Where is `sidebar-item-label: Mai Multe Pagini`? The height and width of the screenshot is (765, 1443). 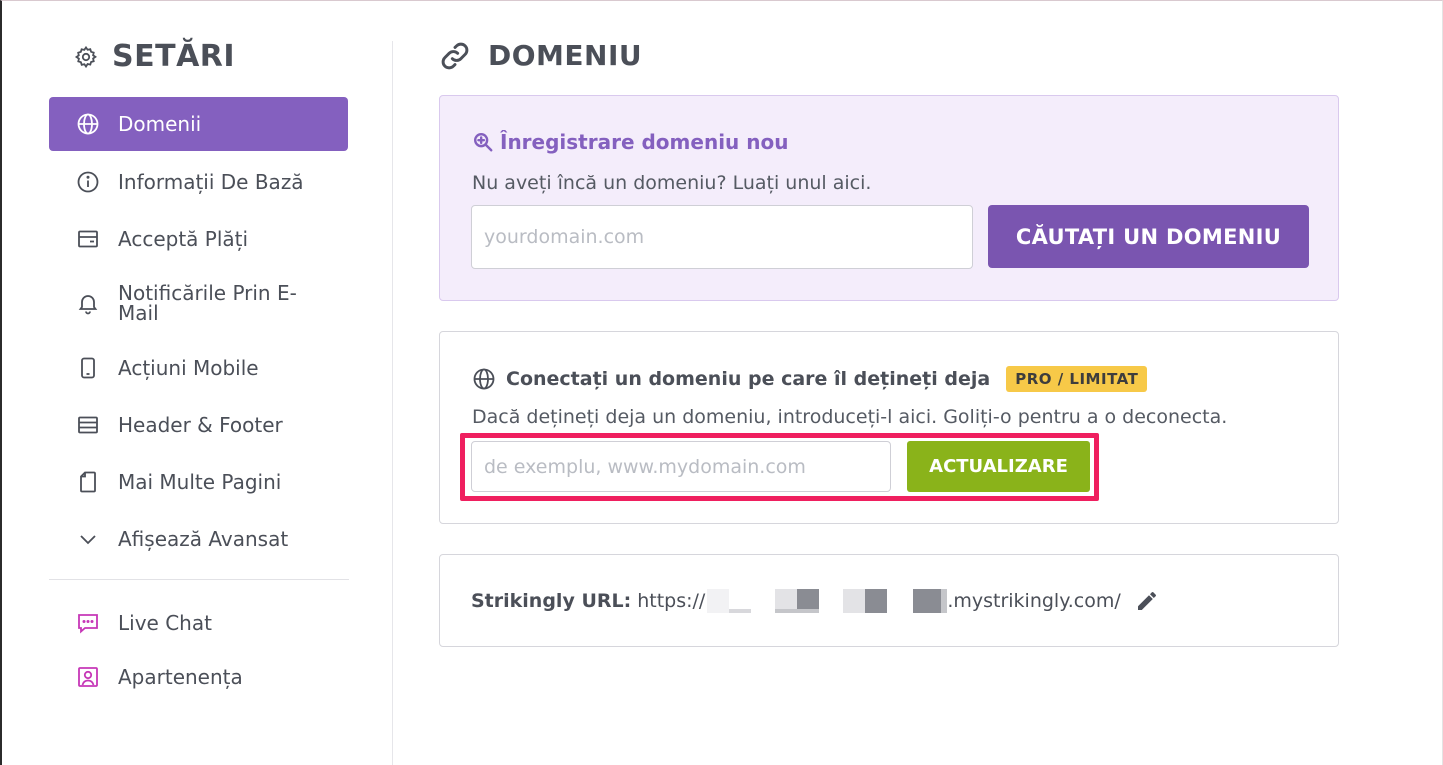 sidebar-item-label: Mai Multe Pagini is located at coordinates (200, 482).